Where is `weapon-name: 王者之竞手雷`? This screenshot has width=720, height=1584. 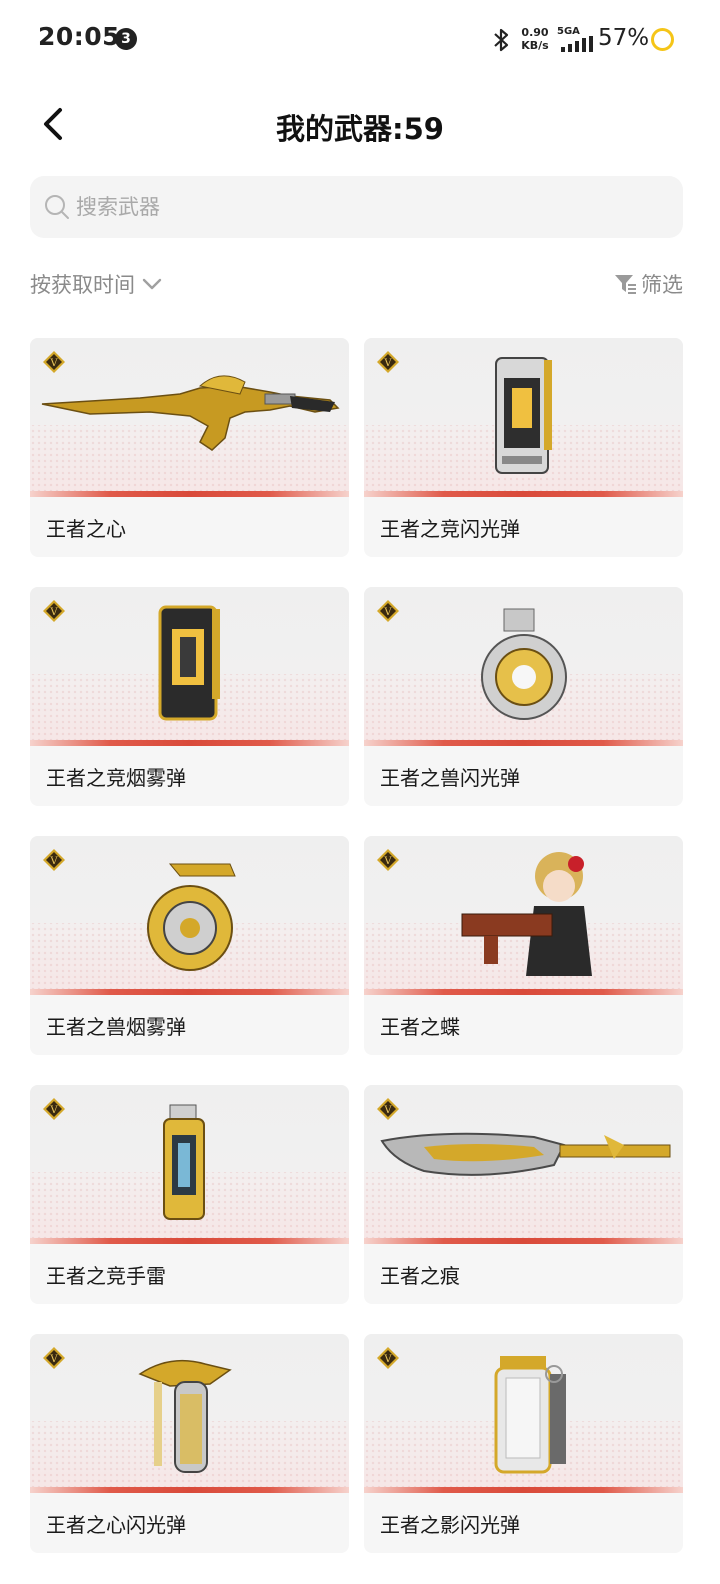 weapon-name: 王者之竞手雷 is located at coordinates (106, 1276).